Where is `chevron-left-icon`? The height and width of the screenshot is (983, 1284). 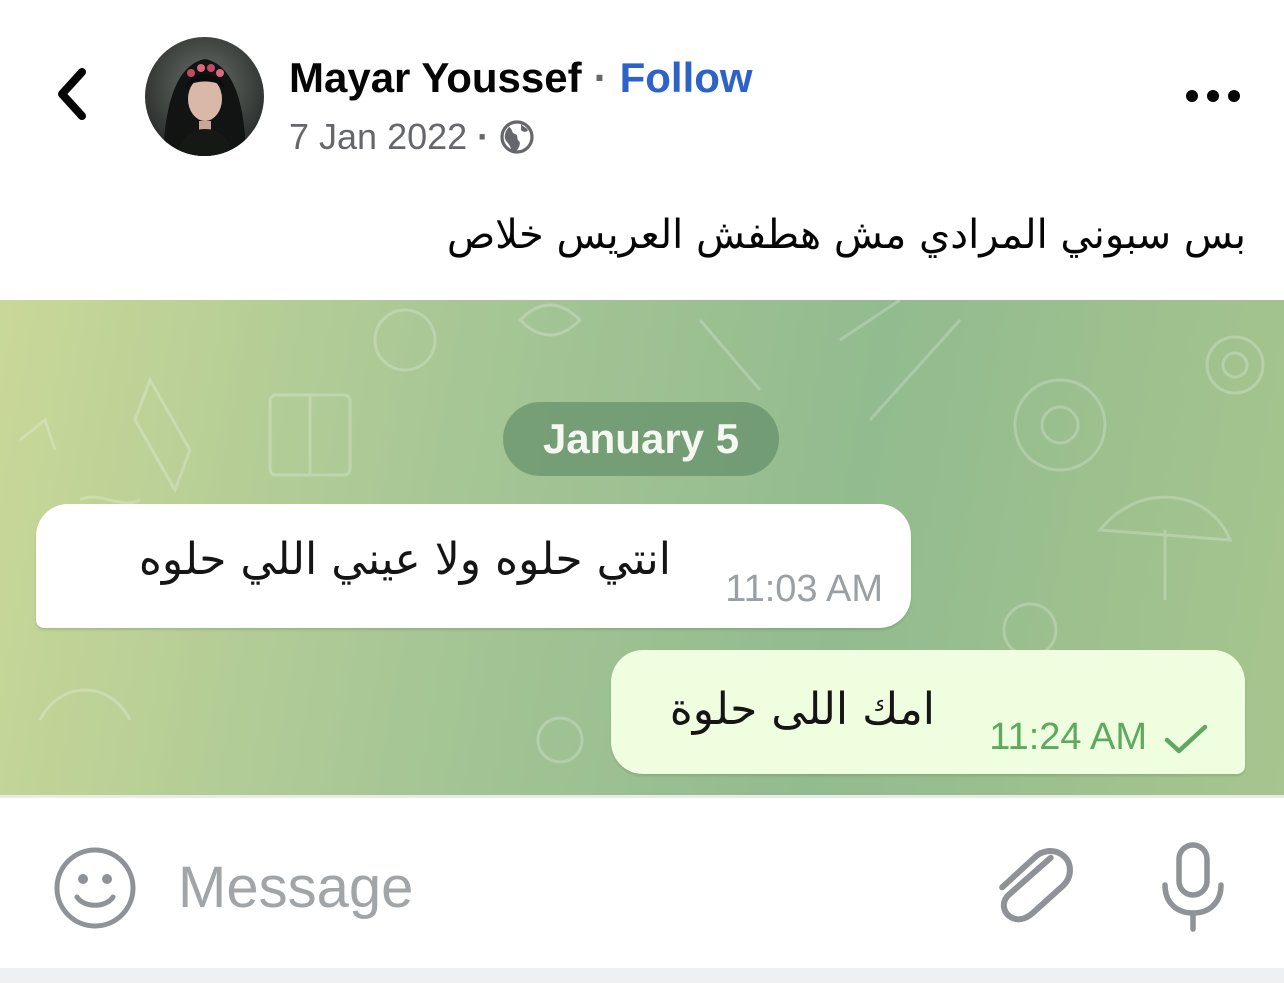
chevron-left-icon is located at coordinates (72, 94).